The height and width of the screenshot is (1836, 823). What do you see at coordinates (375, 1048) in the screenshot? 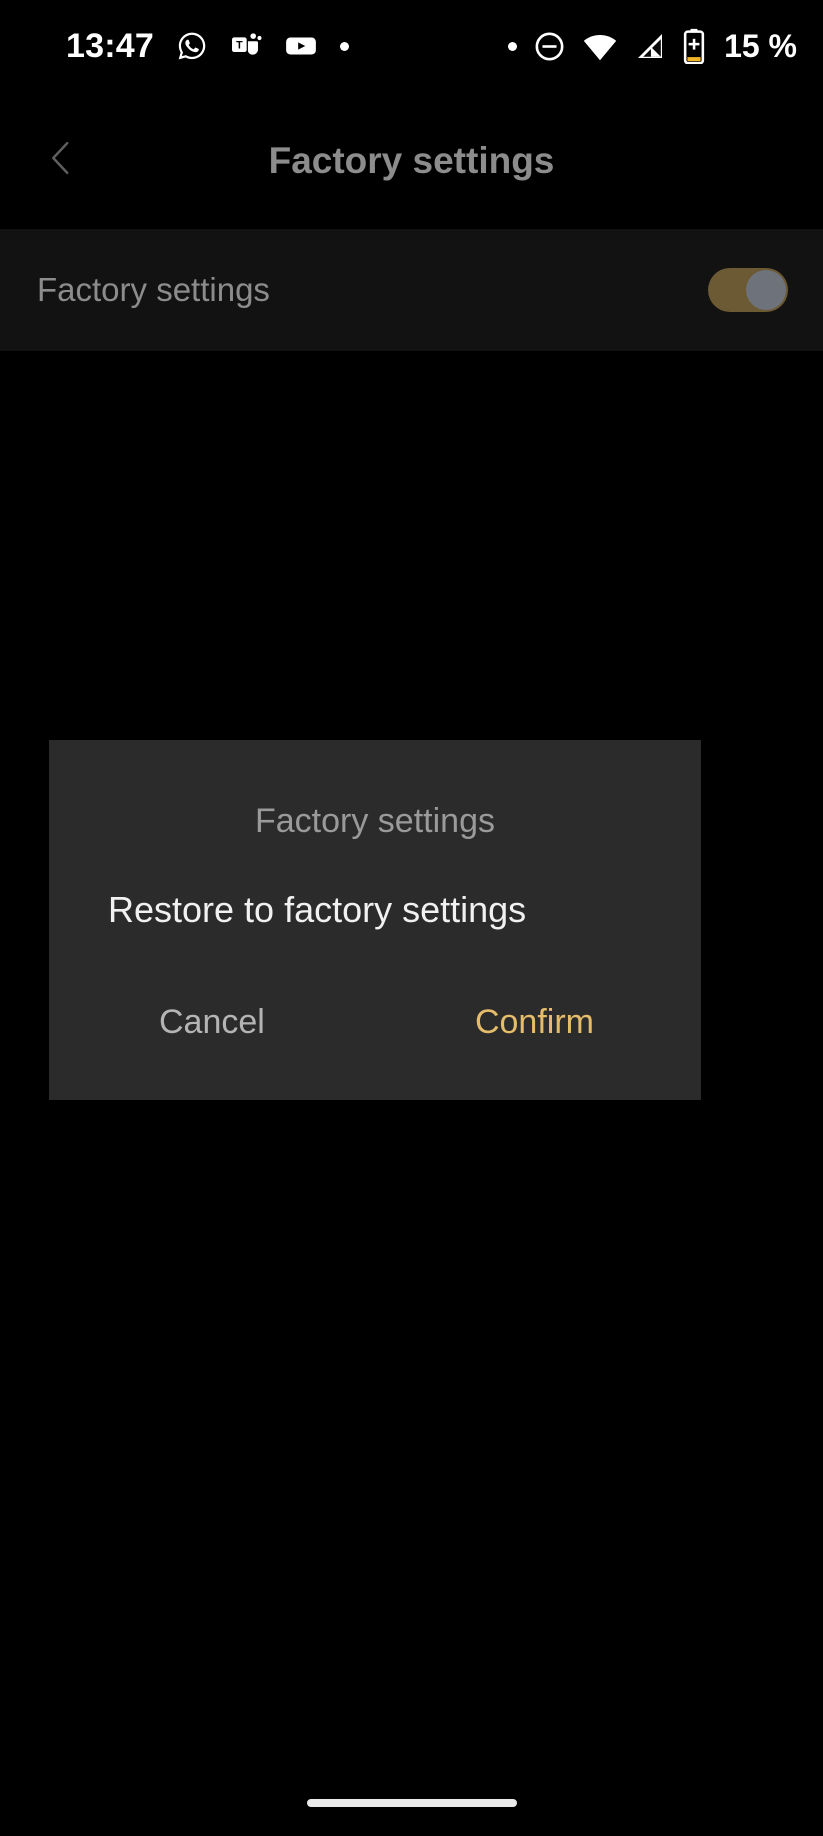
I see `dialog-action-bar: Cancel Confirm` at bounding box center [375, 1048].